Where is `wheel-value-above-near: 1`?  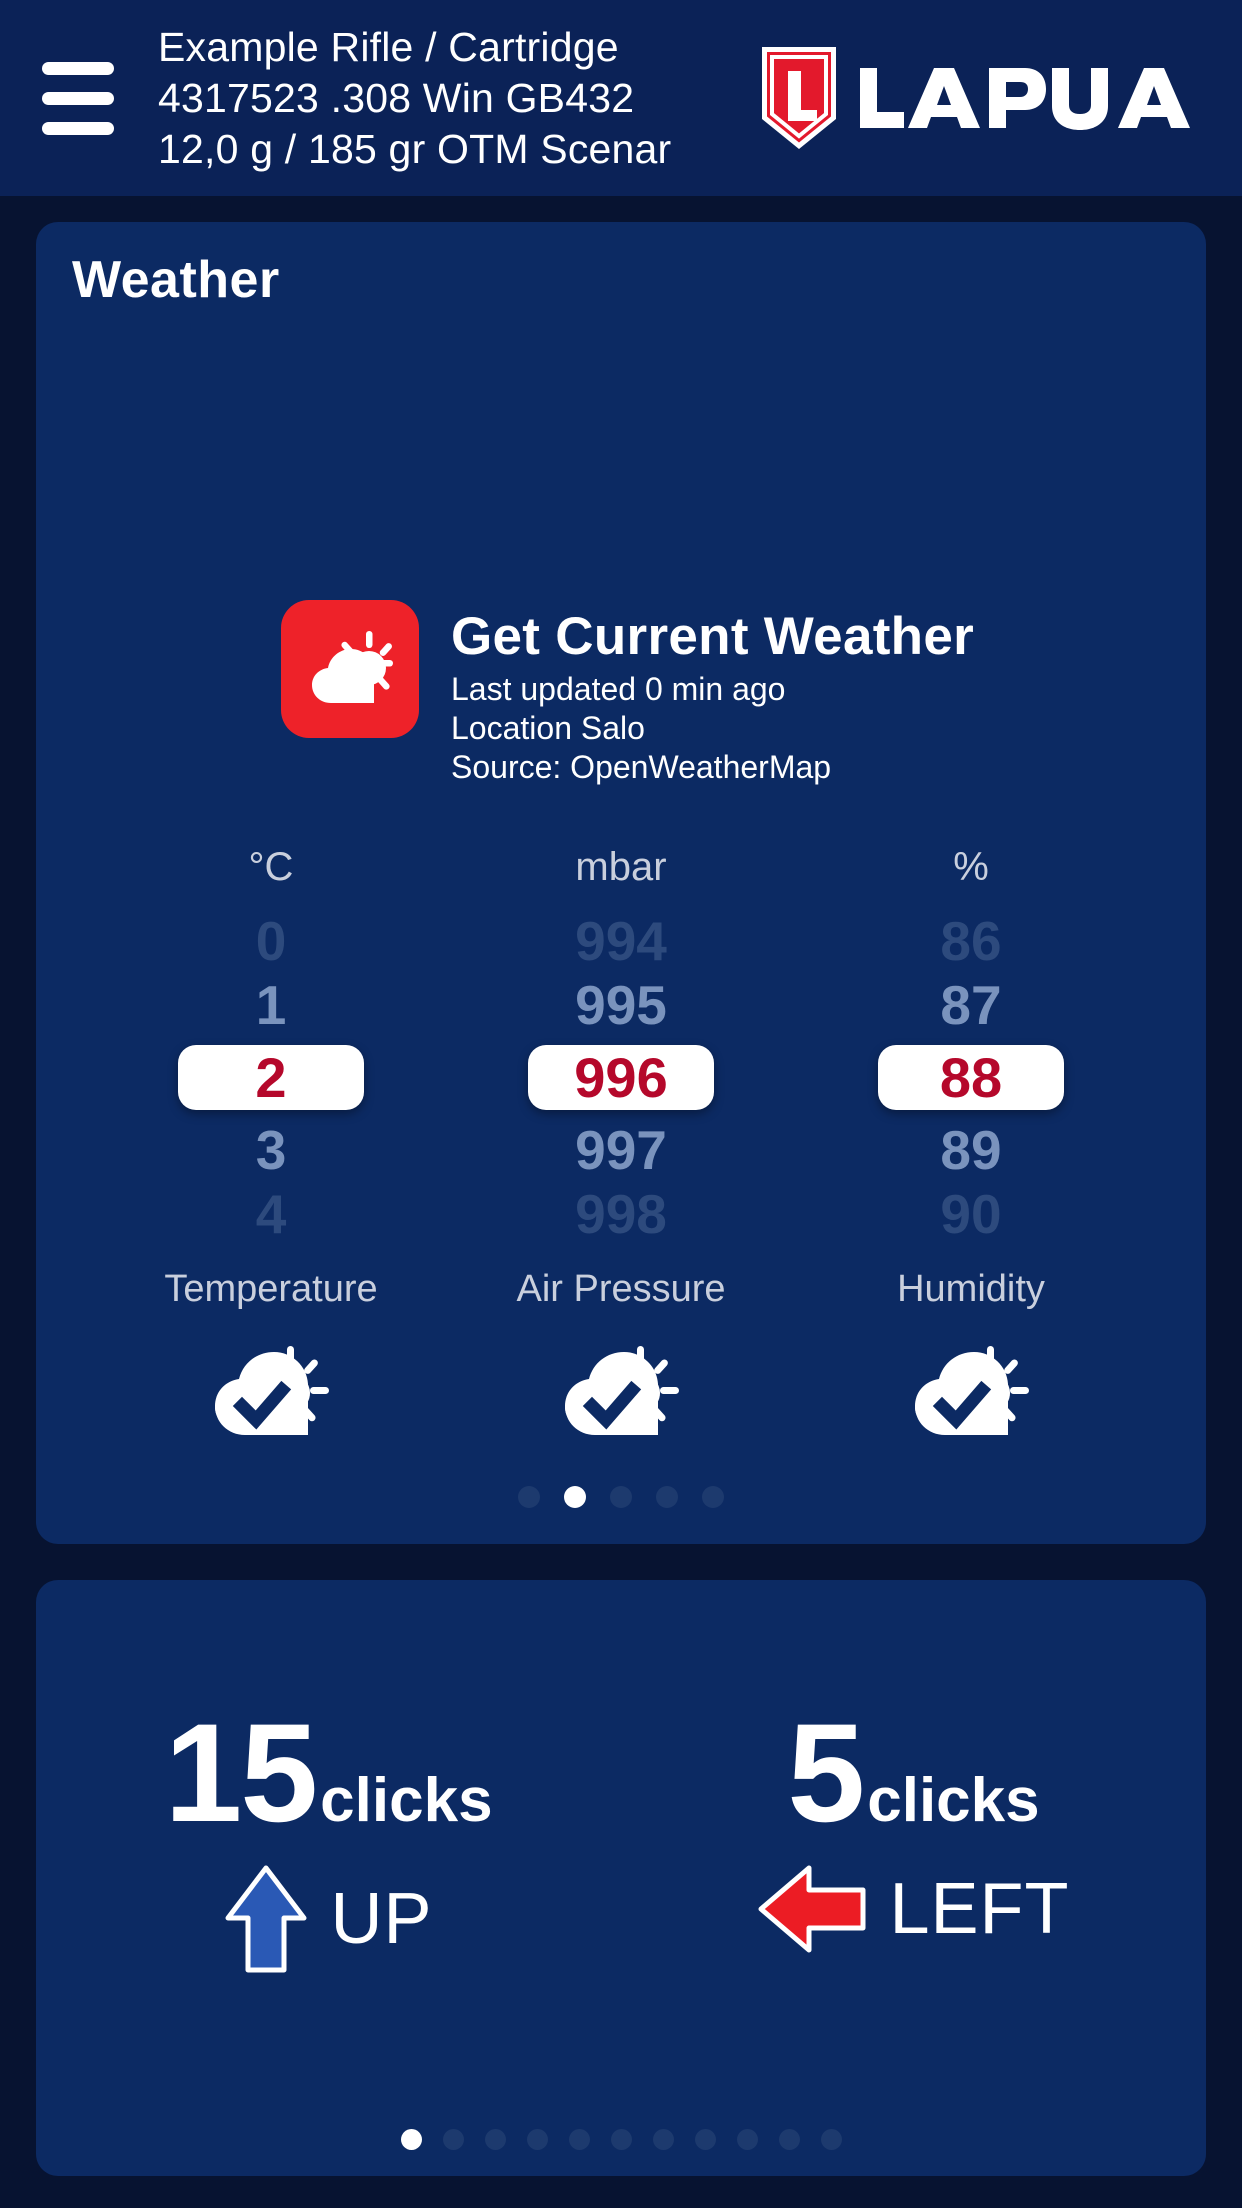
wheel-value-above-near: 1 is located at coordinates (271, 1005).